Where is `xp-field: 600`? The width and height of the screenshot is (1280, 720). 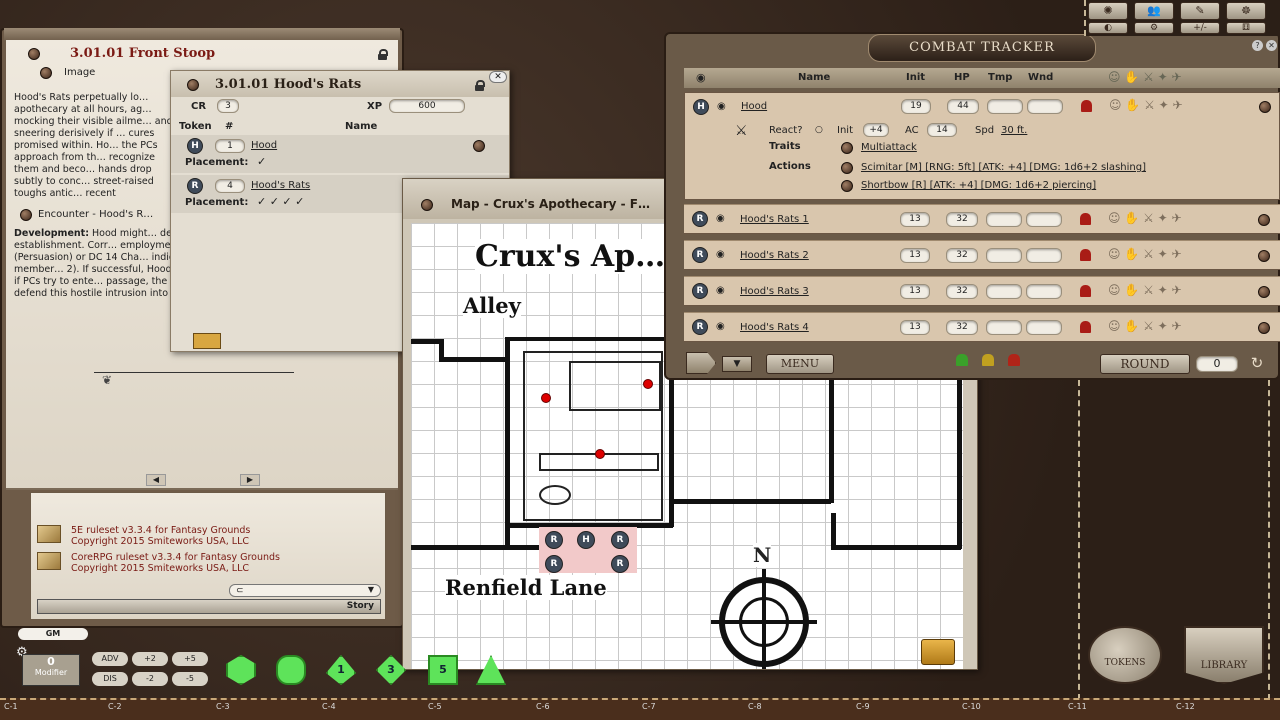 xp-field: 600 is located at coordinates (427, 106).